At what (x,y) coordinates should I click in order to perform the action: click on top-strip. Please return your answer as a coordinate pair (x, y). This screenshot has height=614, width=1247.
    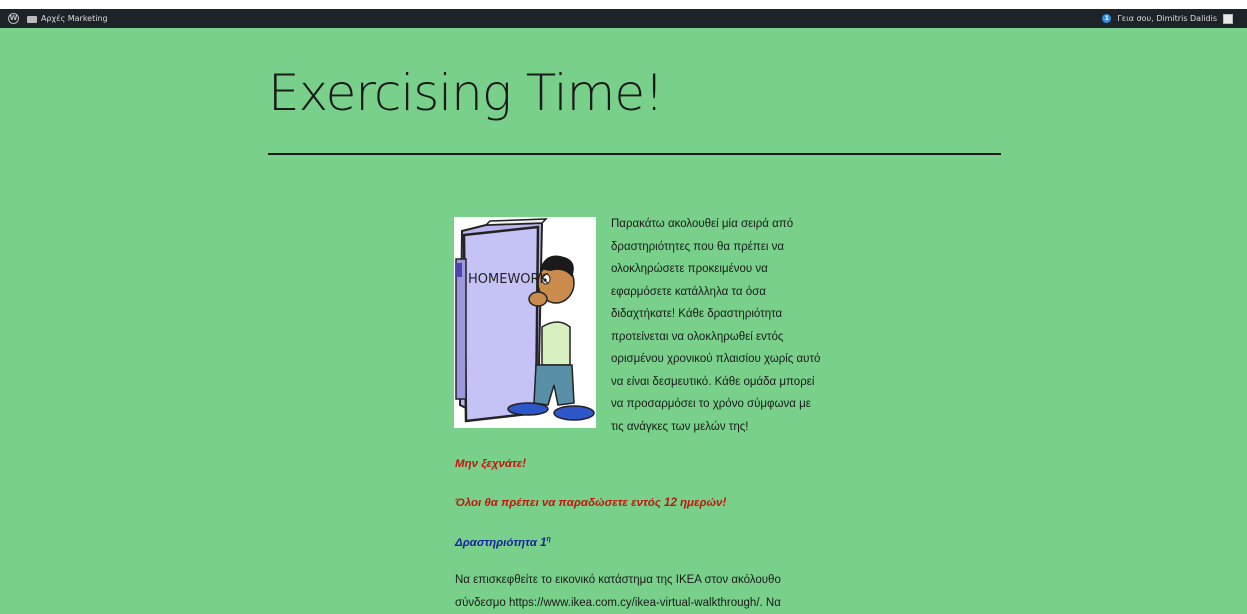
    Looking at the image, I should click on (623, 4).